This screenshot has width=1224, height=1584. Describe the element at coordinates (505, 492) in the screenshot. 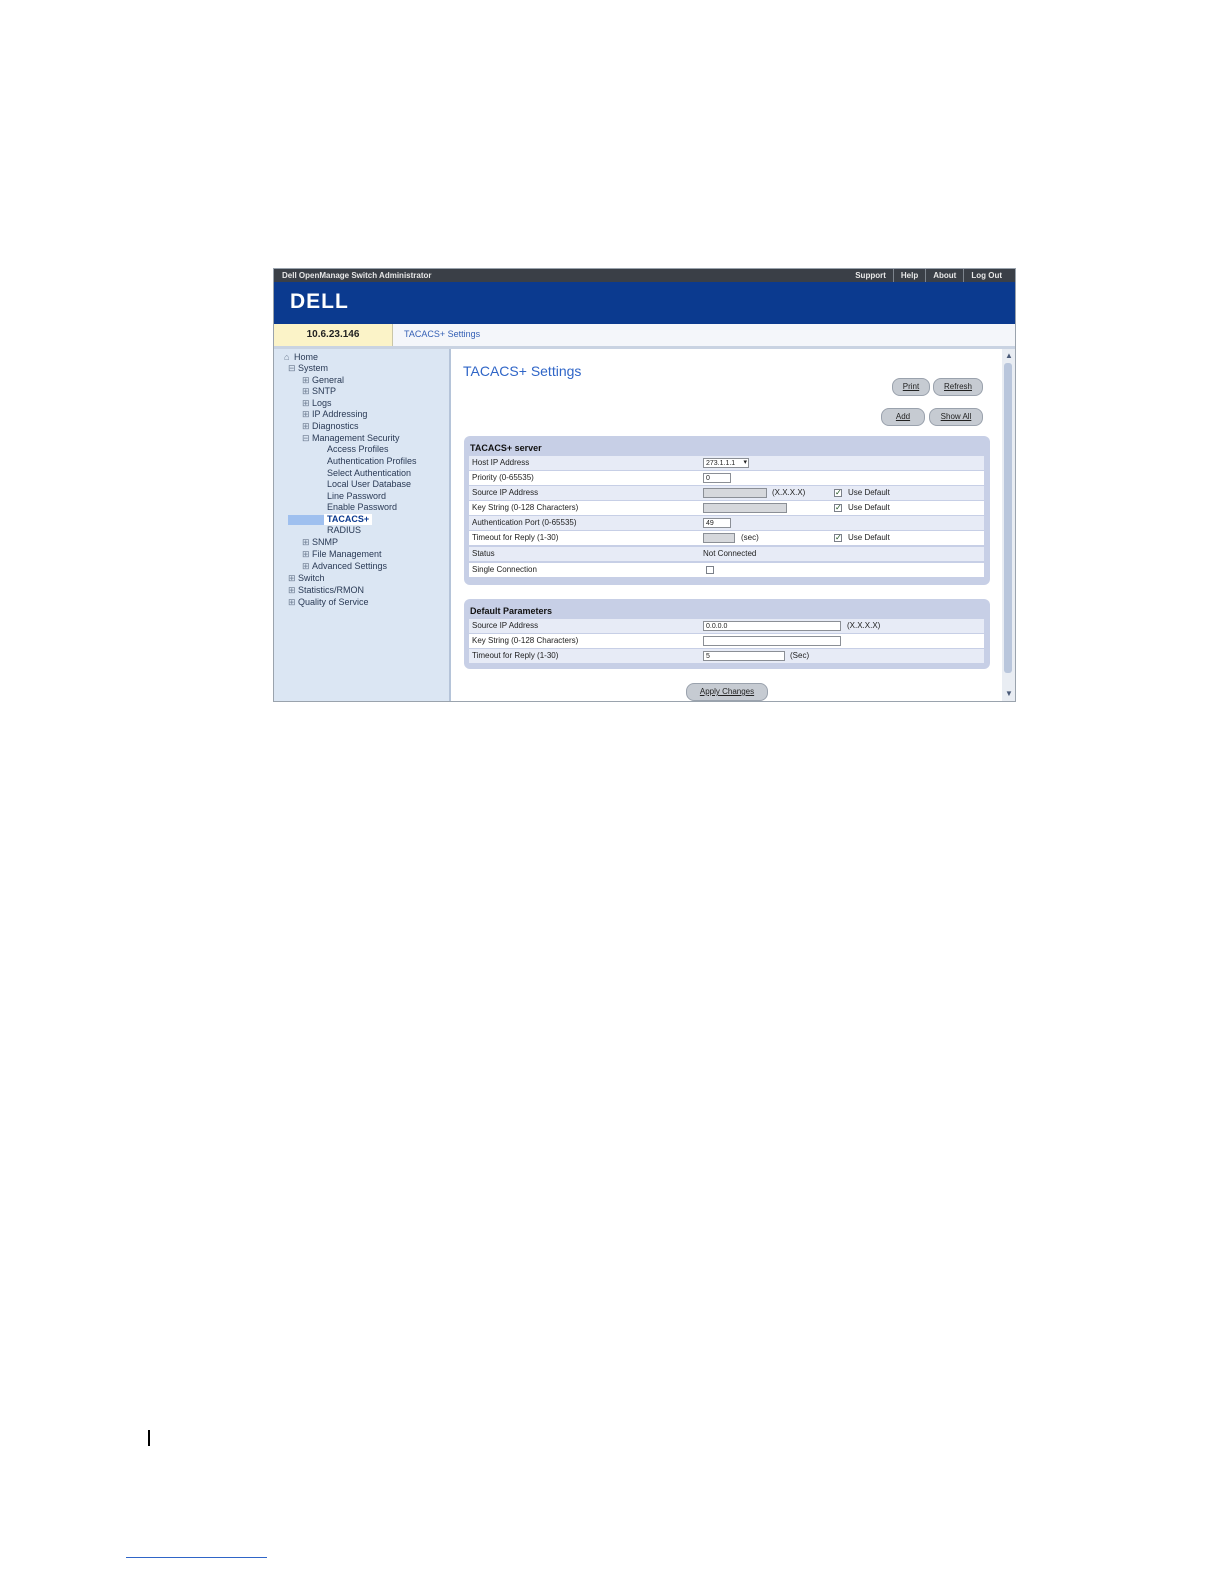

I see `source-ip-label: Source IP Address` at that location.